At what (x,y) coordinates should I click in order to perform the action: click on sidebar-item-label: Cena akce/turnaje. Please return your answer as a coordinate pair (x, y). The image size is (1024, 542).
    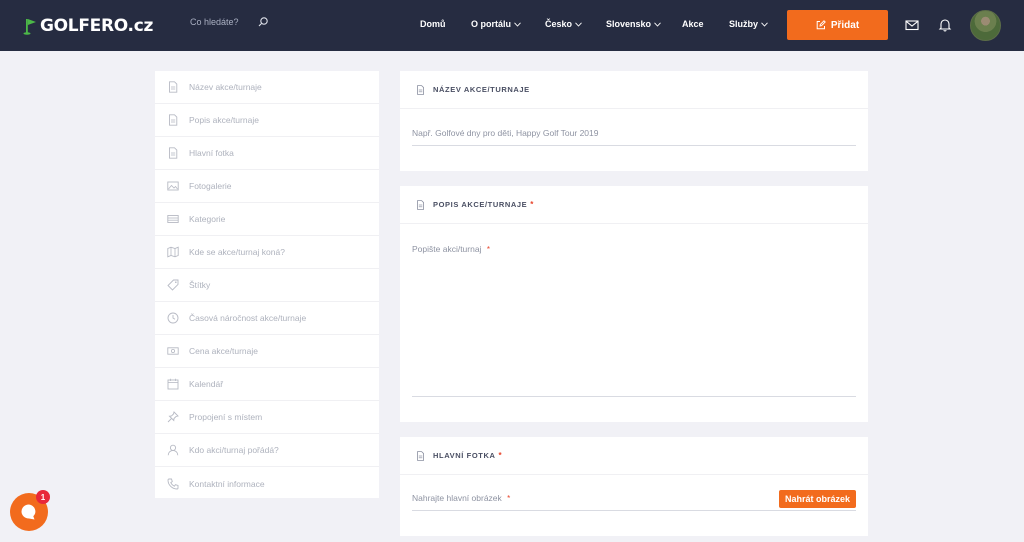
    Looking at the image, I should click on (223, 351).